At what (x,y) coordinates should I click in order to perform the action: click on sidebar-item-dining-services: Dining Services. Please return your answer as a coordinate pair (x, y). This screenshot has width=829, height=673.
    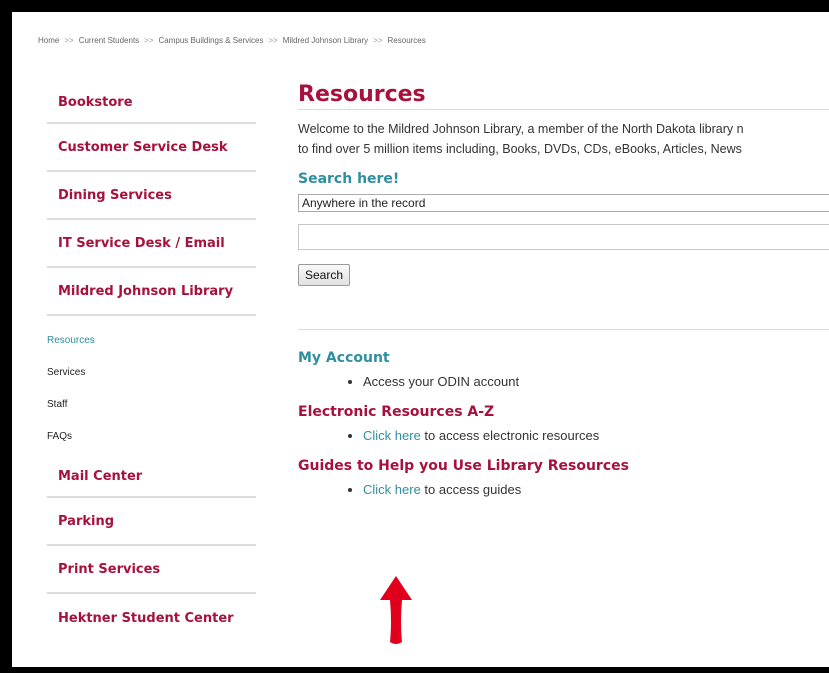
    Looking at the image, I should click on (151, 196).